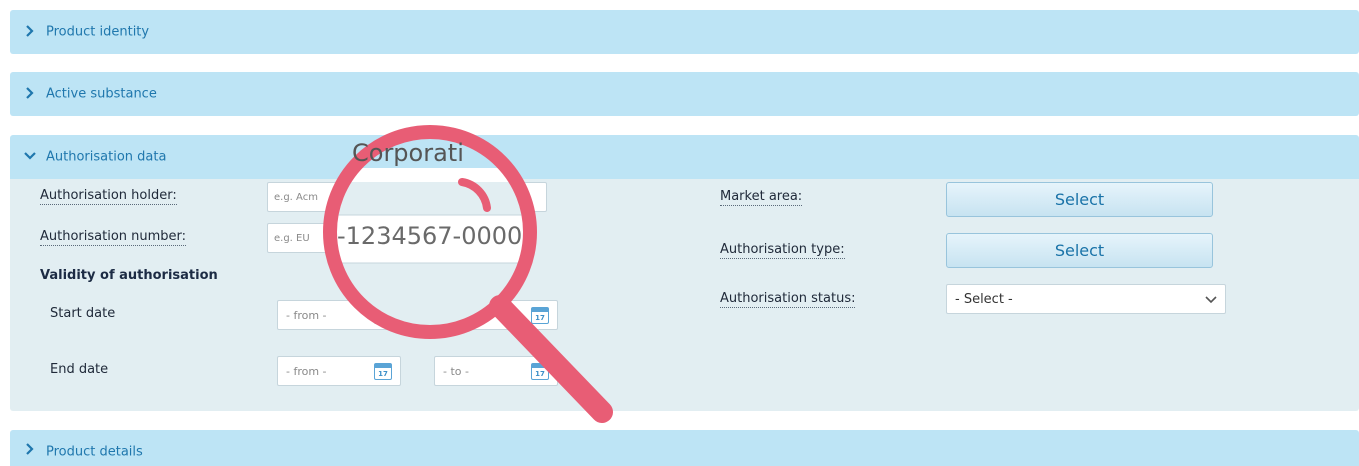 This screenshot has width=1359, height=466. I want to click on authorisation-status-value: - Select -, so click(984, 299).